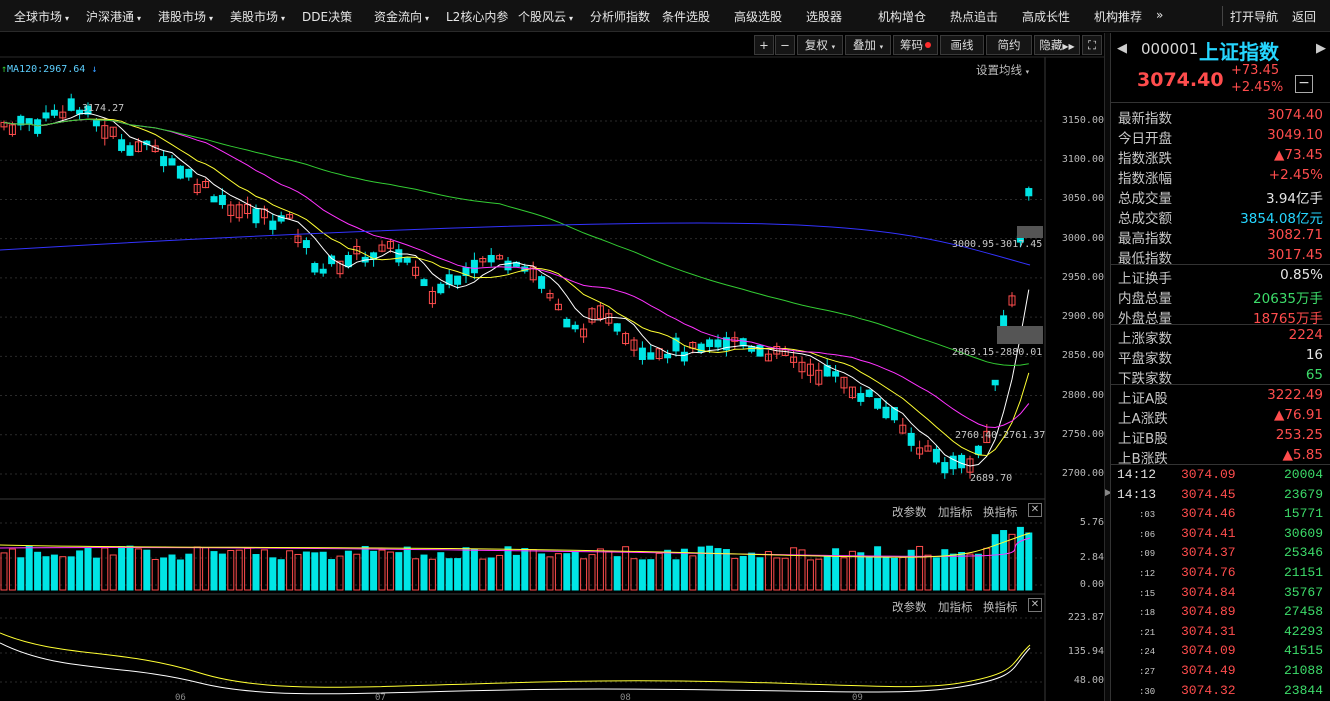  Describe the element at coordinates (1091, 522) in the screenshot. I see `volume-tick-label: 5.76` at that location.